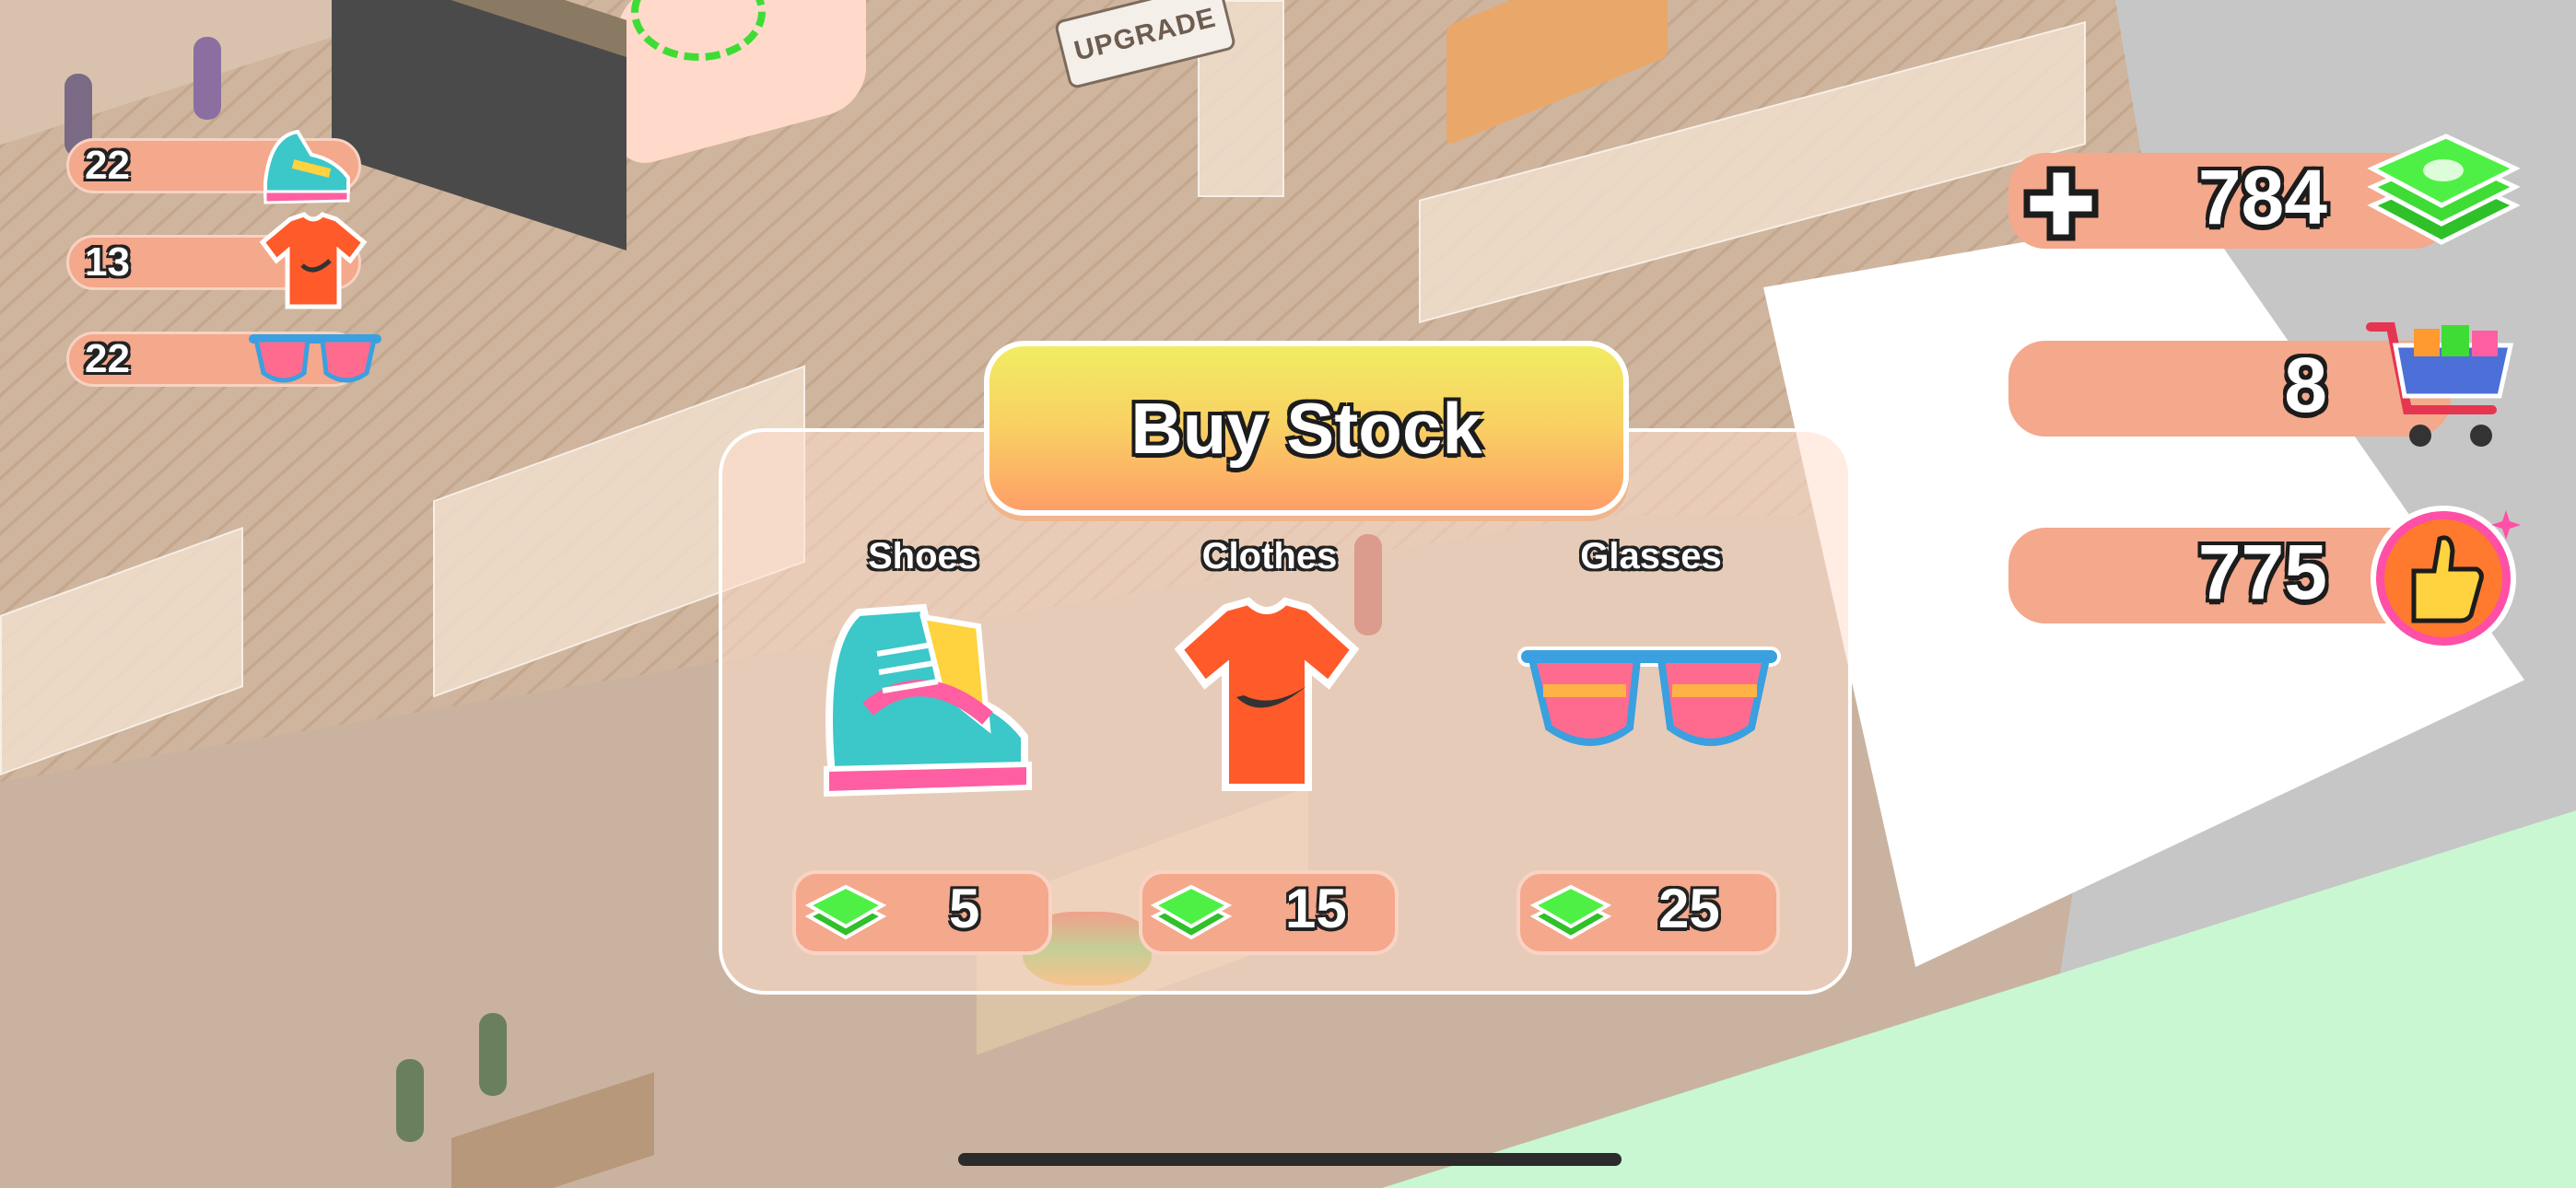 The height and width of the screenshot is (1188, 2576). What do you see at coordinates (107, 165) in the screenshot?
I see `inventory-shoes-count: 22` at bounding box center [107, 165].